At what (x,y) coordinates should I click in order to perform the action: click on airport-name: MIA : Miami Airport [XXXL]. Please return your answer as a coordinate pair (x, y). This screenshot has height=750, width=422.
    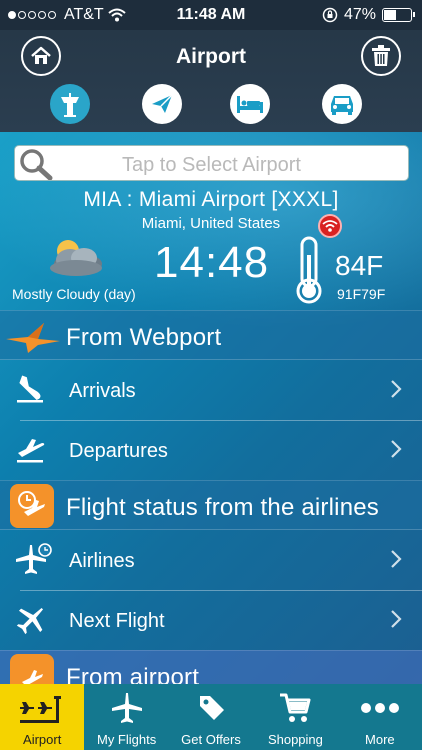
    Looking at the image, I should click on (211, 199).